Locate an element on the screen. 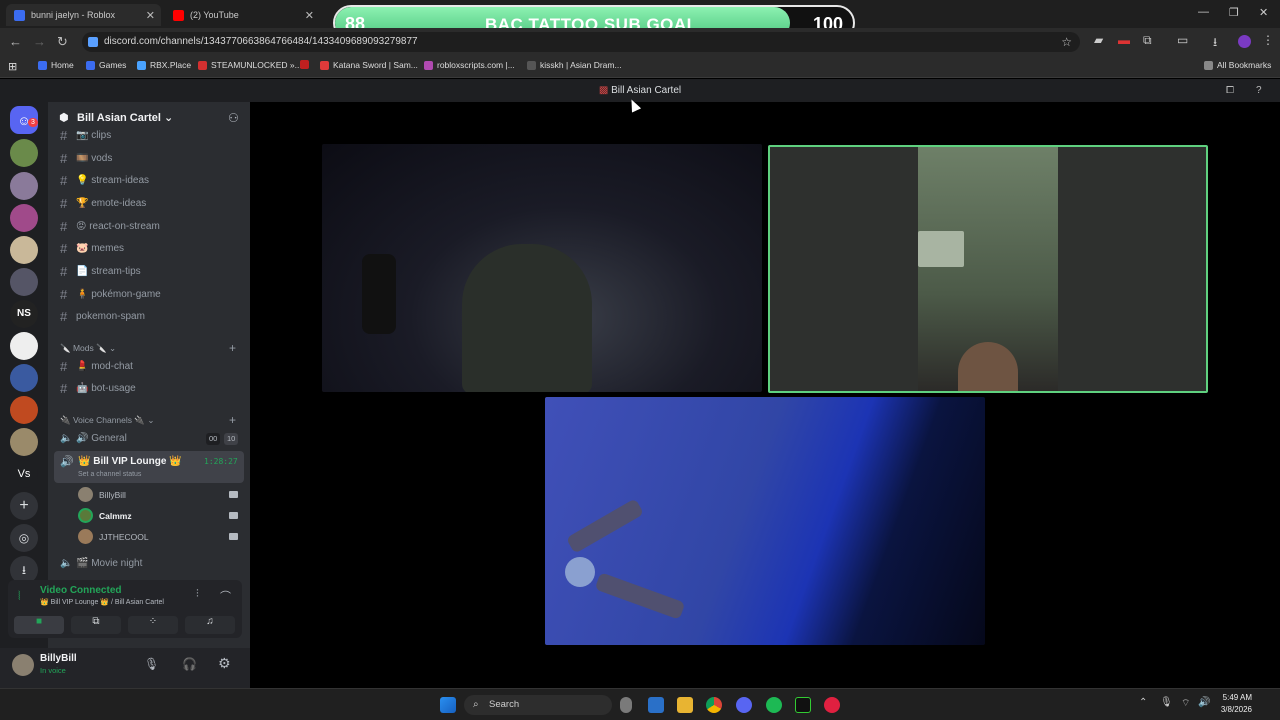 The image size is (1280, 720). window-close-icon: ✕ is located at coordinates (1263, 12).